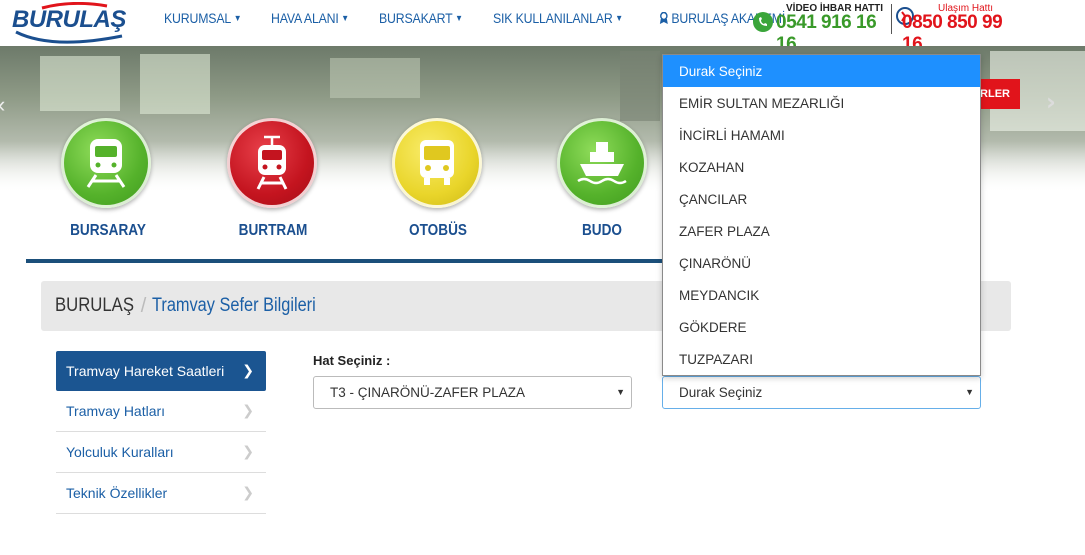 This screenshot has width=1085, height=555. What do you see at coordinates (234, 305) in the screenshot?
I see `breadcrumb-current: Tramvay Sefer Bilgileri` at bounding box center [234, 305].